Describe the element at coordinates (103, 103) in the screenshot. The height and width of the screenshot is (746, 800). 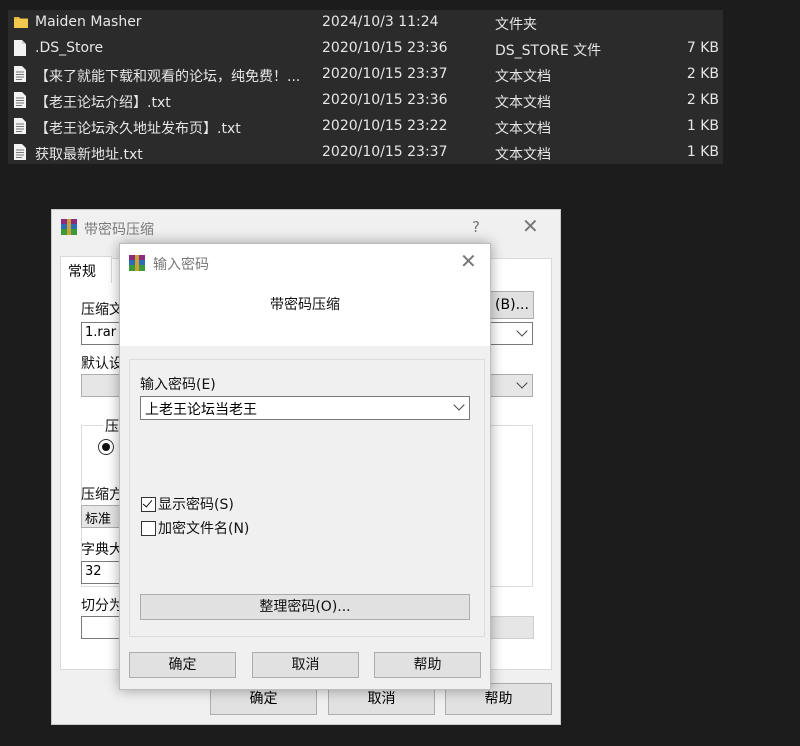
I see `file-name: 【老王论坛介绍】.txt` at that location.